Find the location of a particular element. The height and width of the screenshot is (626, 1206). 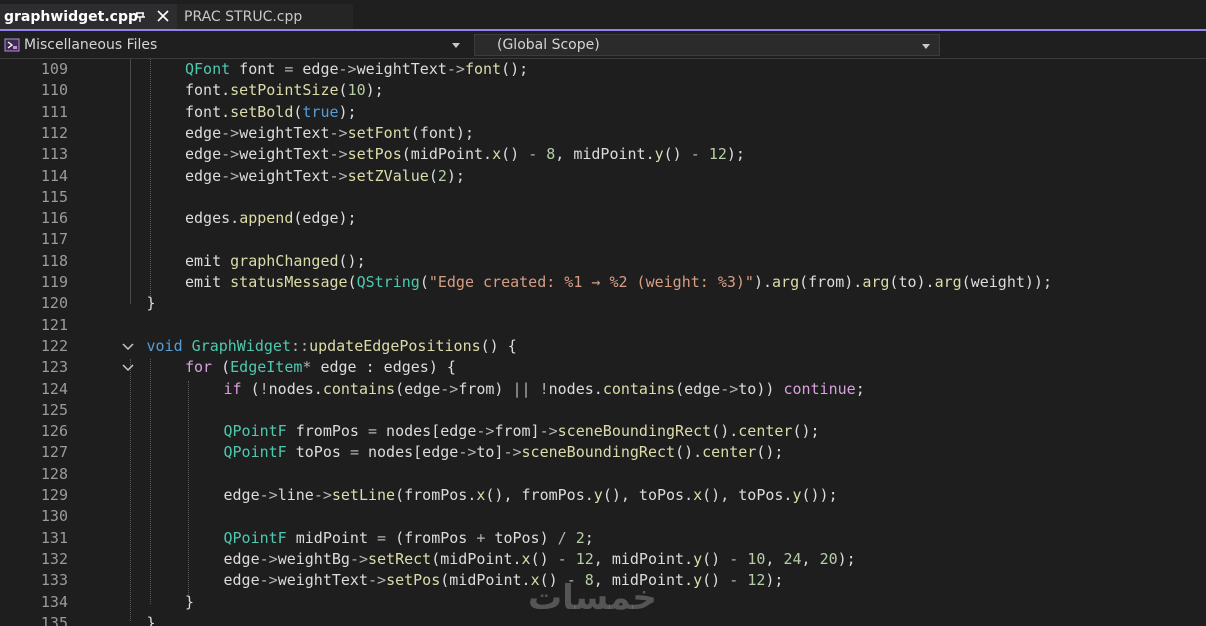

chevron-down-icon is located at coordinates (926, 46).